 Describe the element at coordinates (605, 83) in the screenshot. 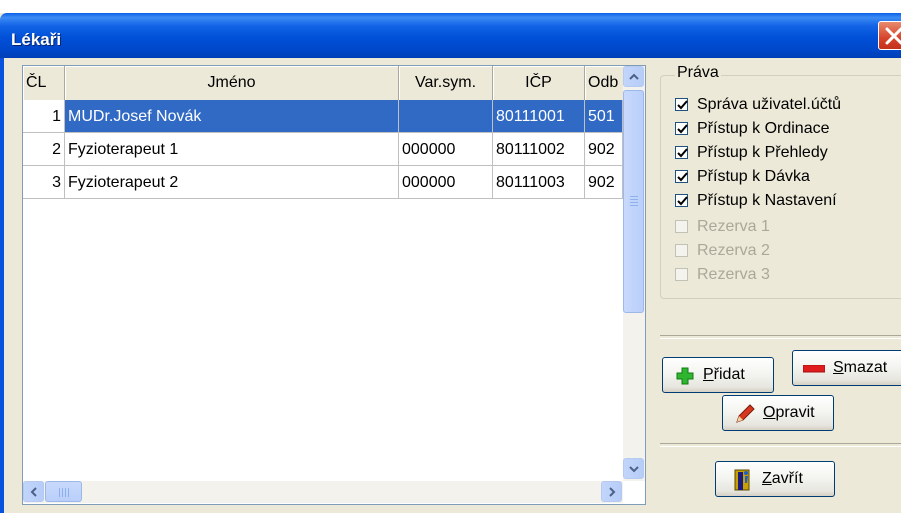

I see `column-header-odb: Odb` at that location.